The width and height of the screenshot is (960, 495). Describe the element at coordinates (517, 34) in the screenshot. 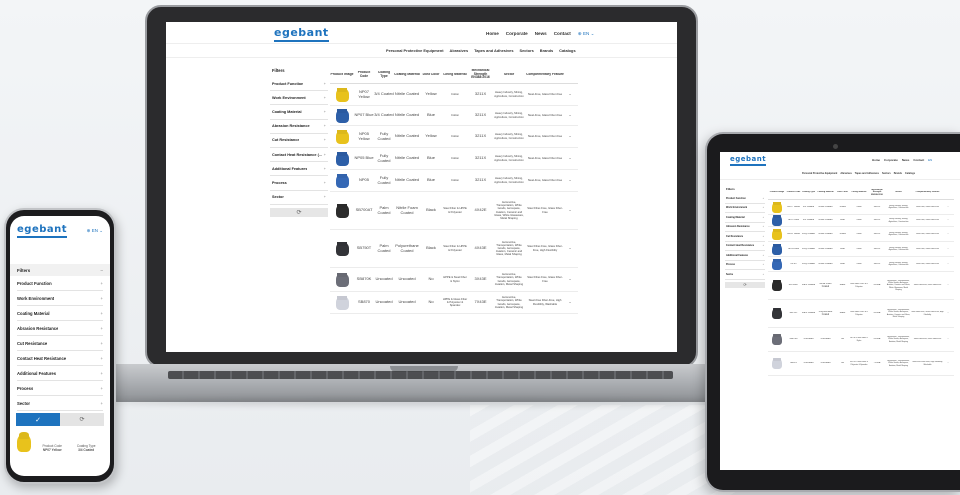

I see `nav-corporate: Corporate` at that location.